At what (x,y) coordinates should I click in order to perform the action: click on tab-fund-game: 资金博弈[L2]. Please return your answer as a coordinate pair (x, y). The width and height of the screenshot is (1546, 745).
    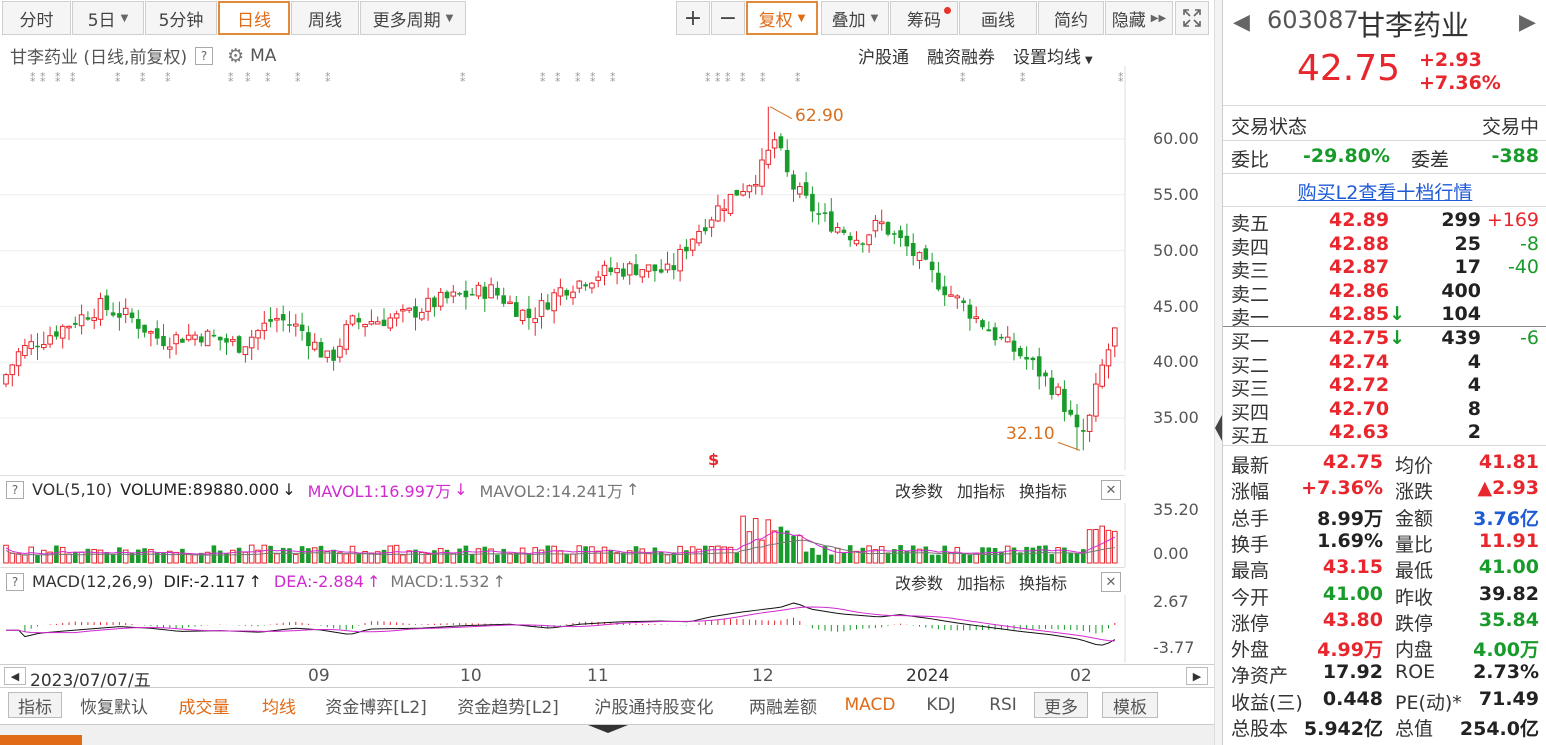
    Looking at the image, I should click on (376, 705).